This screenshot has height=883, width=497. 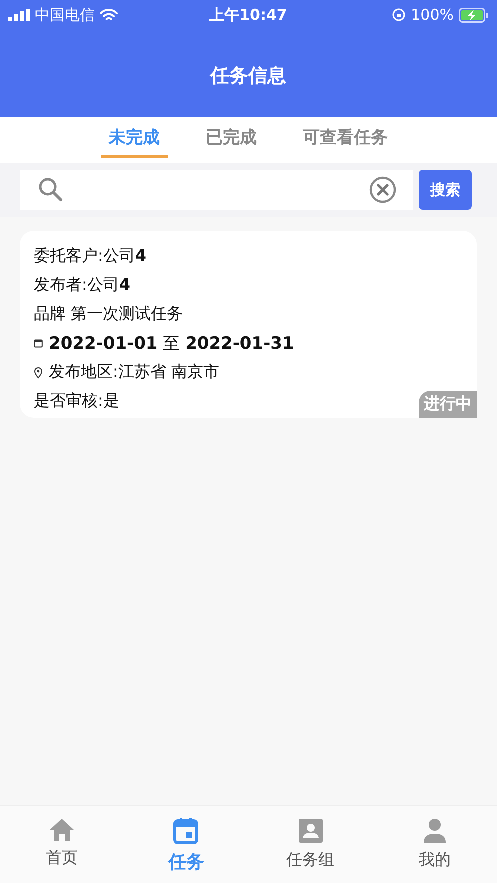 I want to click on task-detail: 委托客户:公司4, so click(x=90, y=256).